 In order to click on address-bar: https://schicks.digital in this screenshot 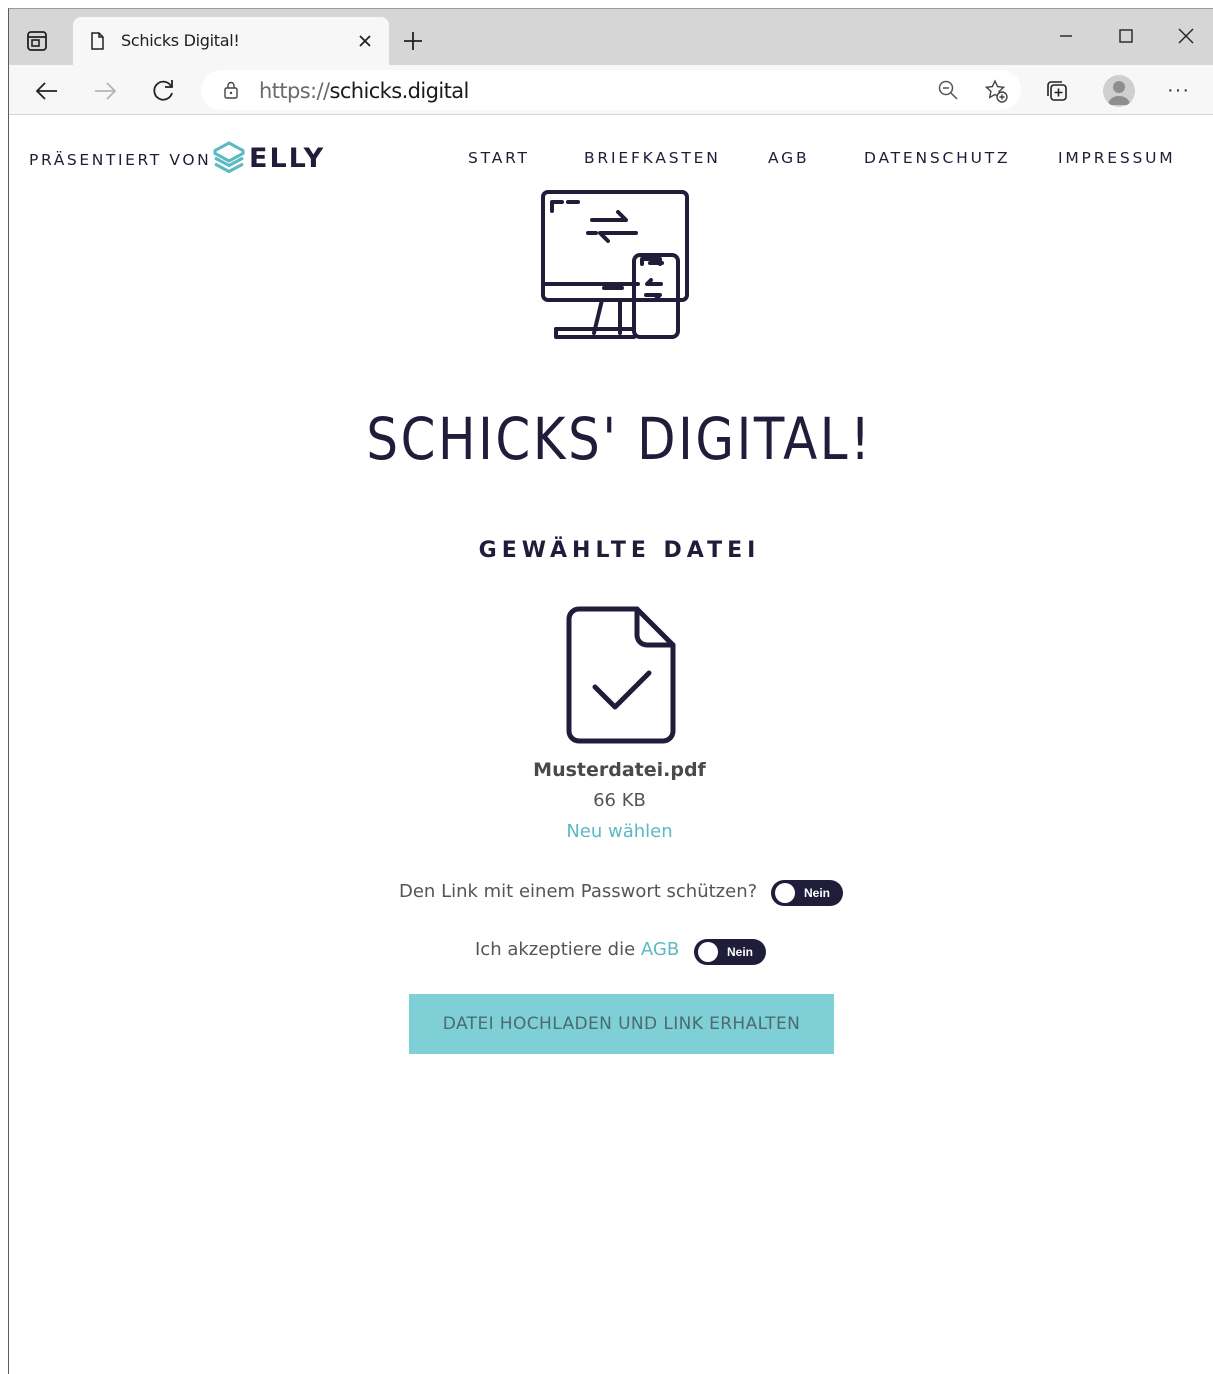, I will do `click(611, 90)`.